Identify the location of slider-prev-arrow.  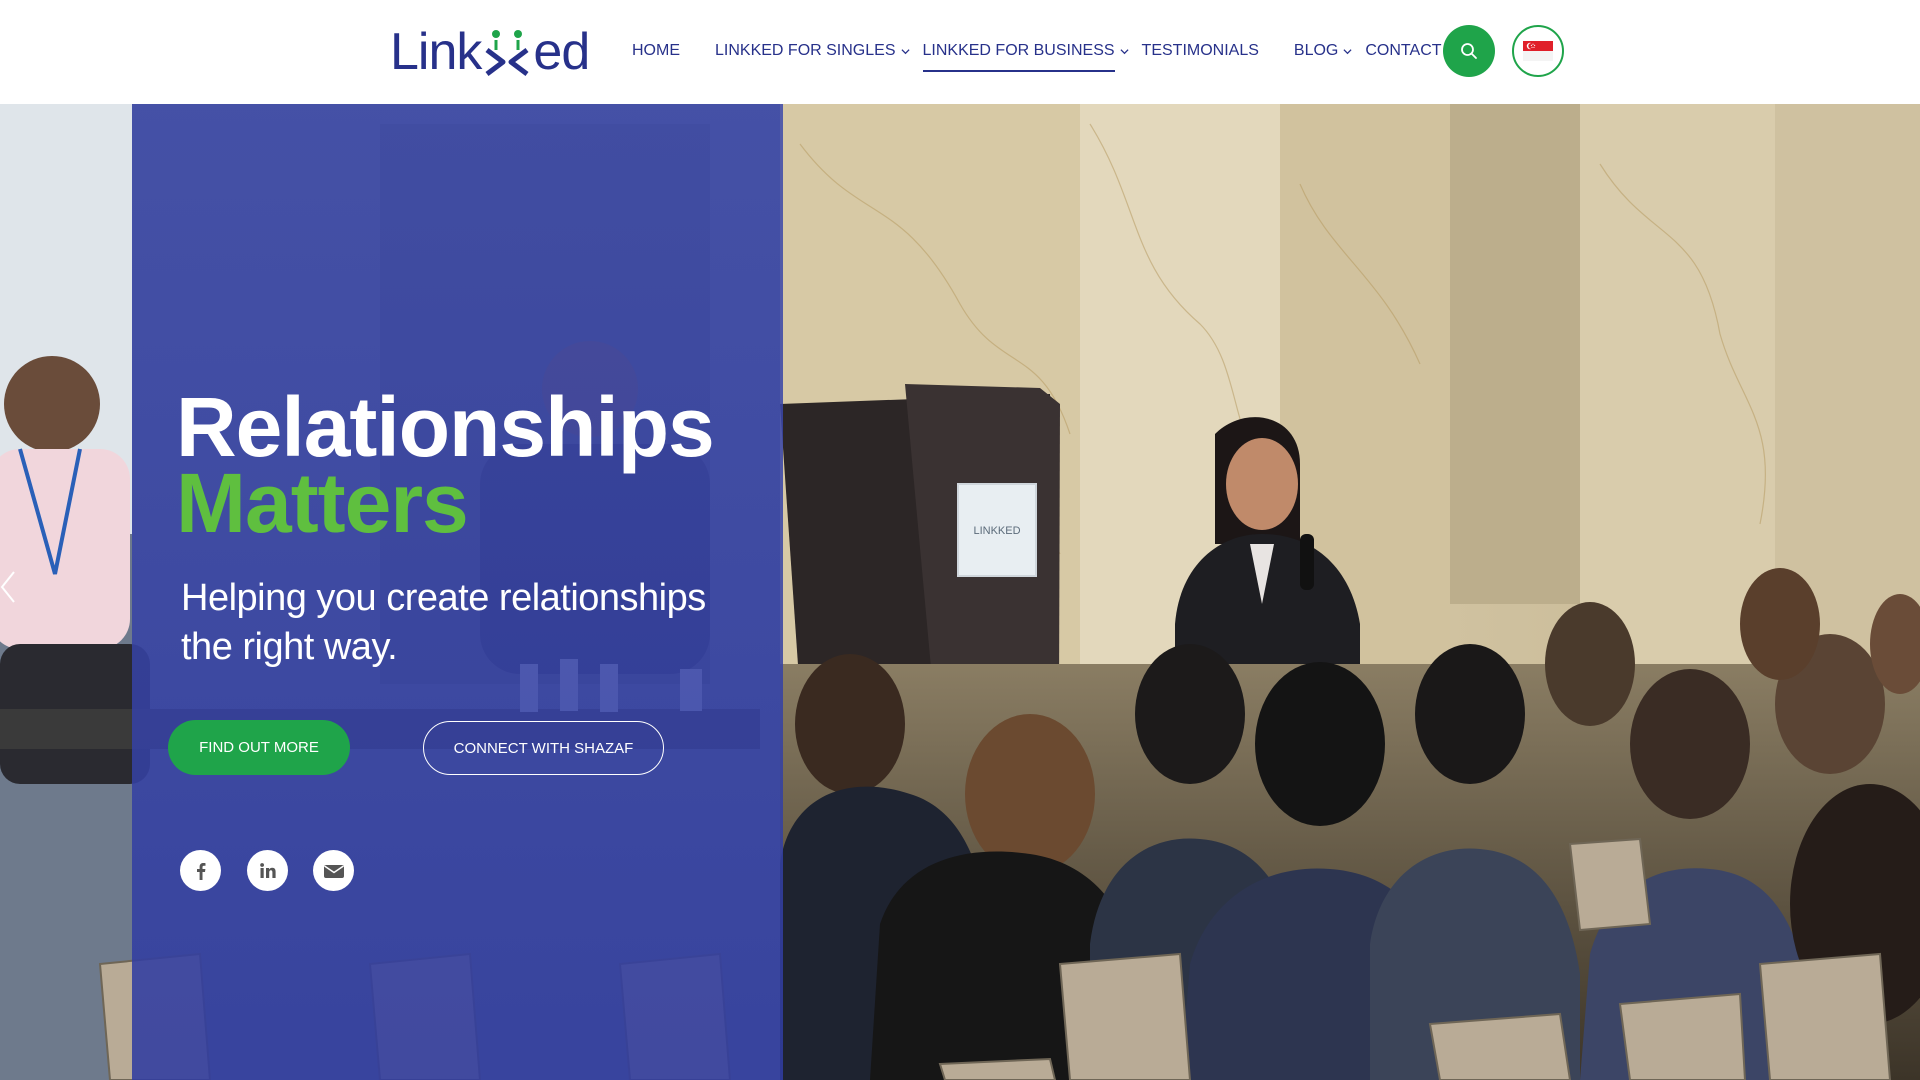
(8, 587).